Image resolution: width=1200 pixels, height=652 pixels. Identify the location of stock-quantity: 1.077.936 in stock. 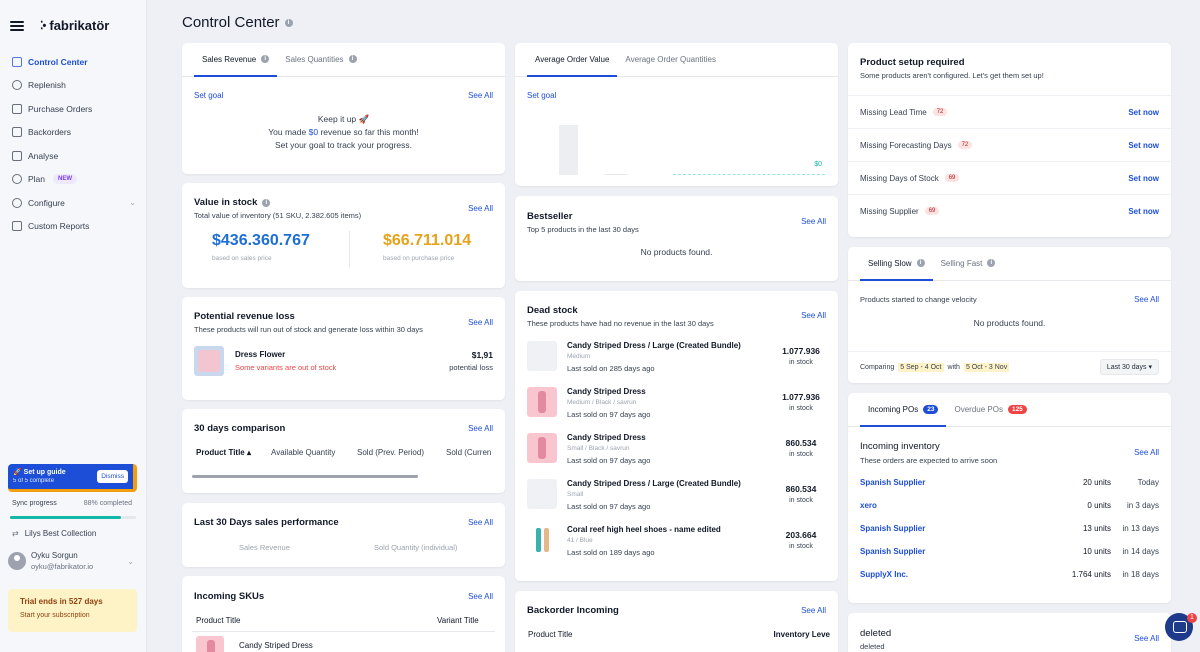
(801, 356).